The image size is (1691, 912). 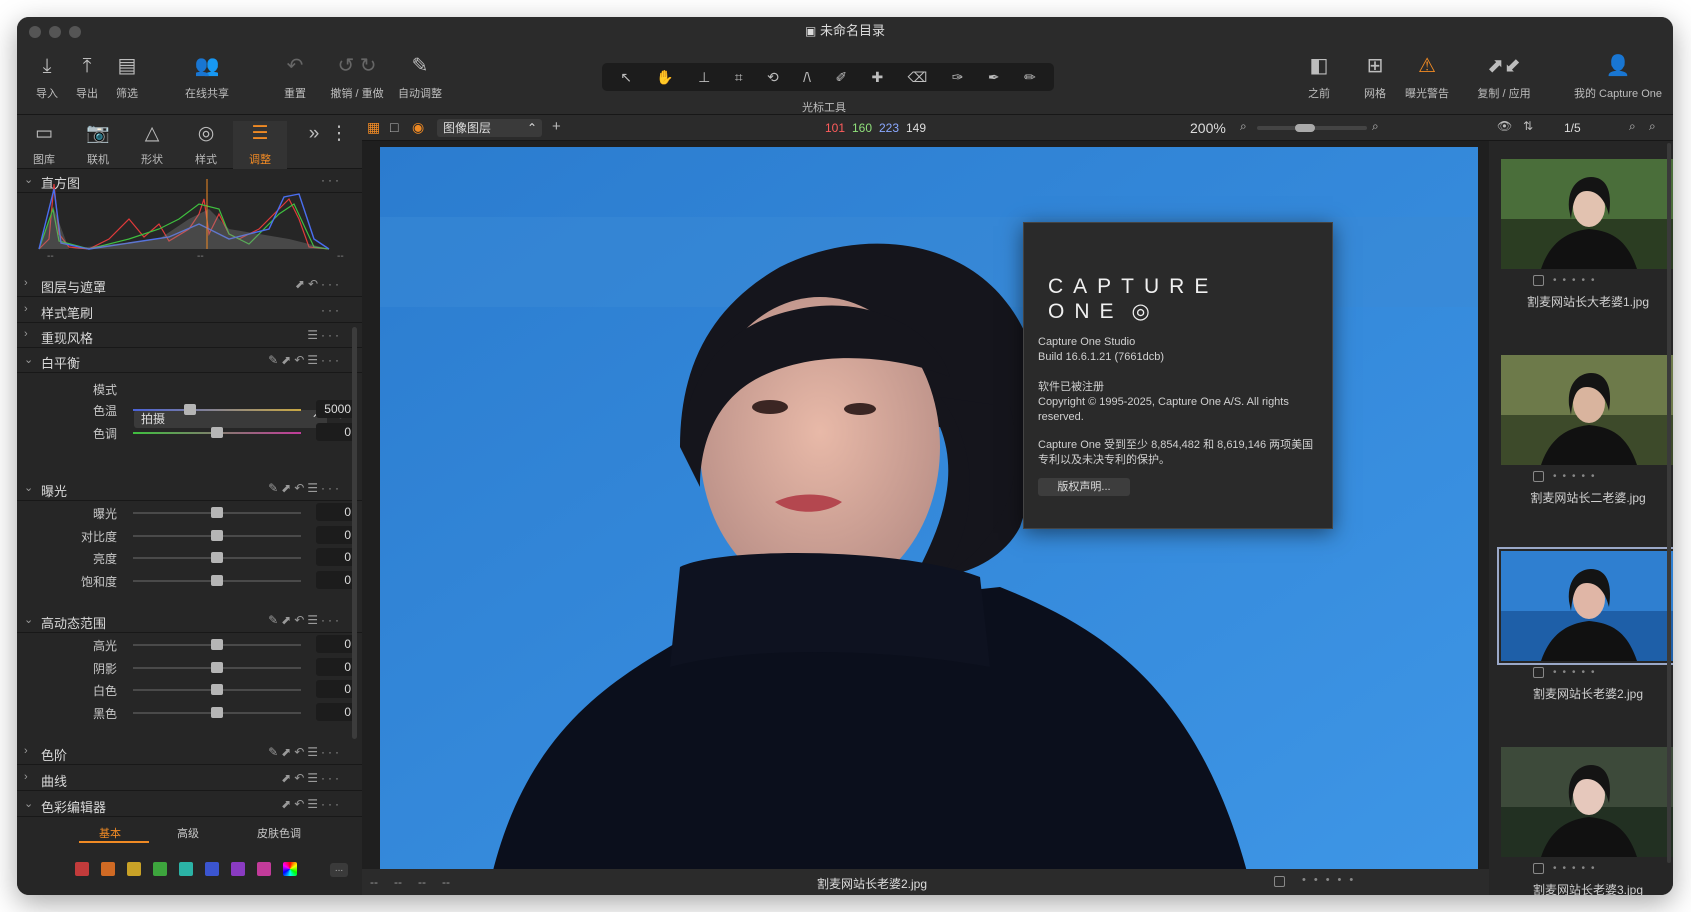 What do you see at coordinates (1305, 128) in the screenshot?
I see `zoom-slider-knob` at bounding box center [1305, 128].